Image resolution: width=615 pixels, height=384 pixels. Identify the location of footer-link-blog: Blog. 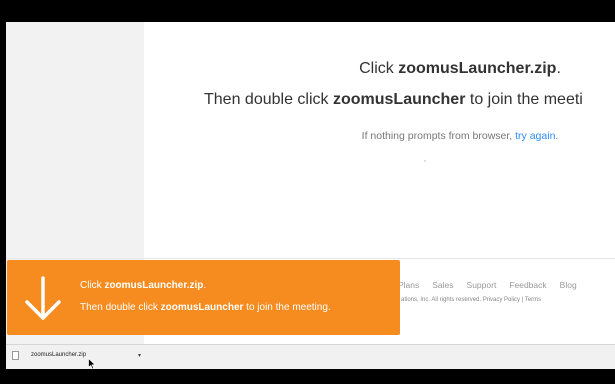
(568, 285).